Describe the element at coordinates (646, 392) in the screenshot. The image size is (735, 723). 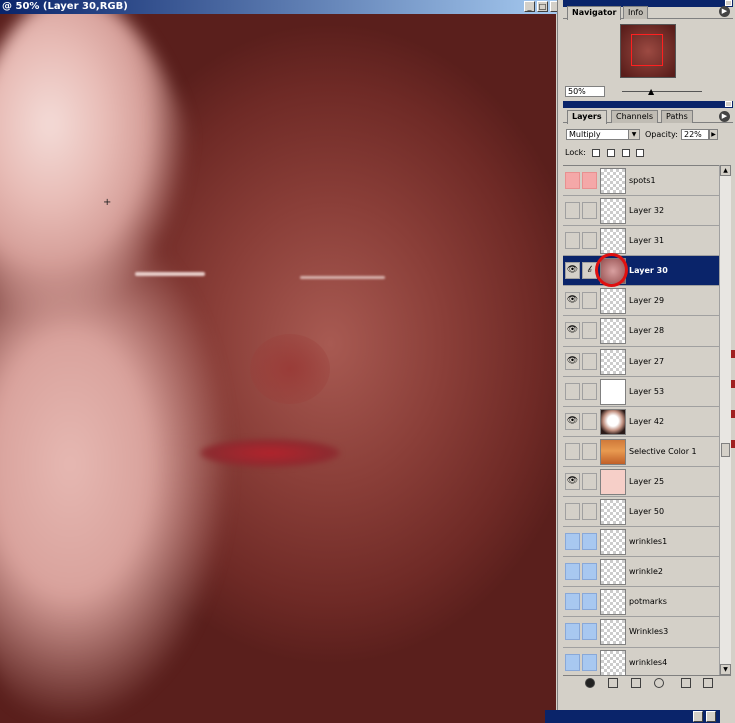
I see `layer-name: Layer 53` at that location.